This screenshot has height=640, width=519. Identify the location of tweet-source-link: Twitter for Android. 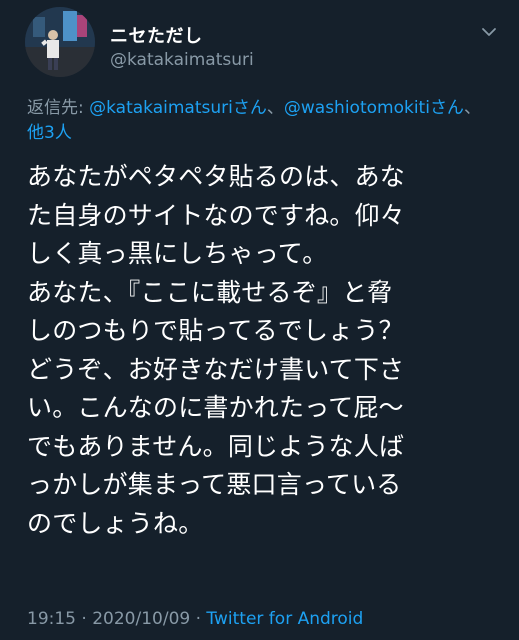
(284, 619).